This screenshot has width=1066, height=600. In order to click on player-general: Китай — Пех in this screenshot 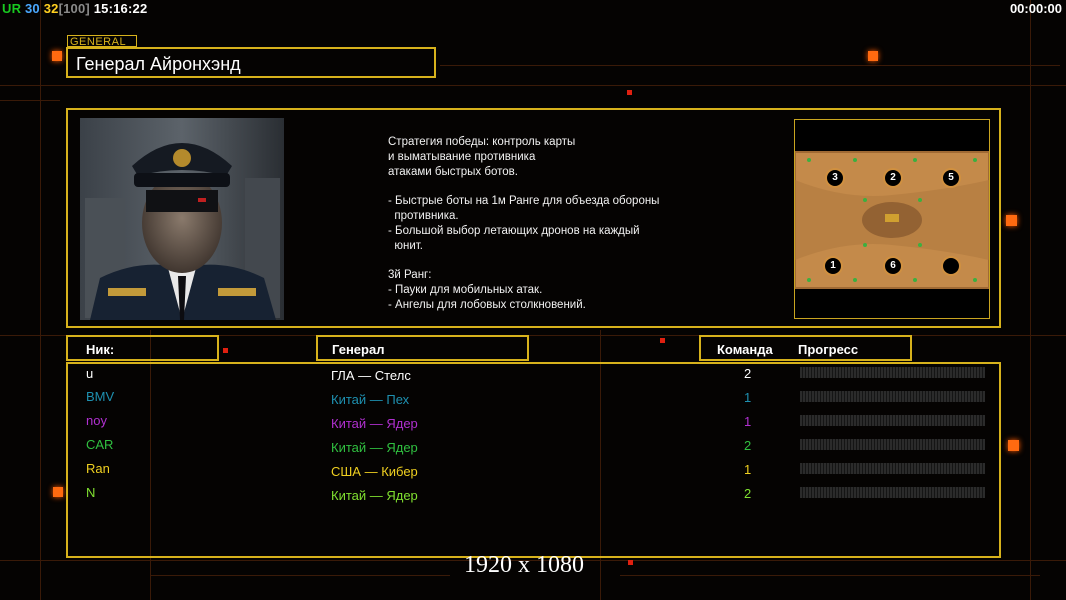, I will do `click(370, 399)`.